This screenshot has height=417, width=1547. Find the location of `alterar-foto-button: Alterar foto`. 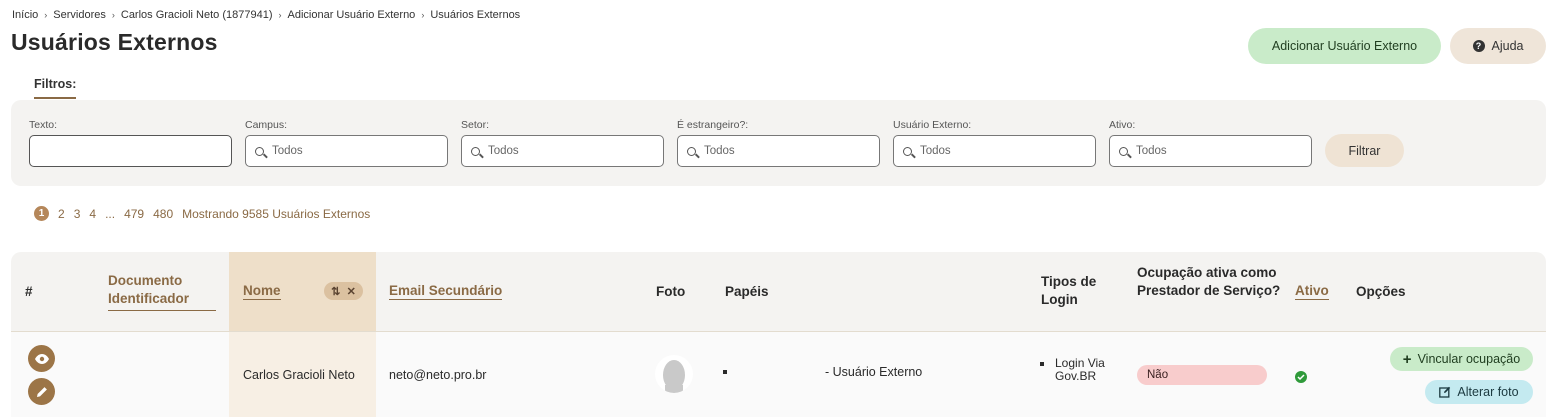

alterar-foto-button: Alterar foto is located at coordinates (1479, 392).